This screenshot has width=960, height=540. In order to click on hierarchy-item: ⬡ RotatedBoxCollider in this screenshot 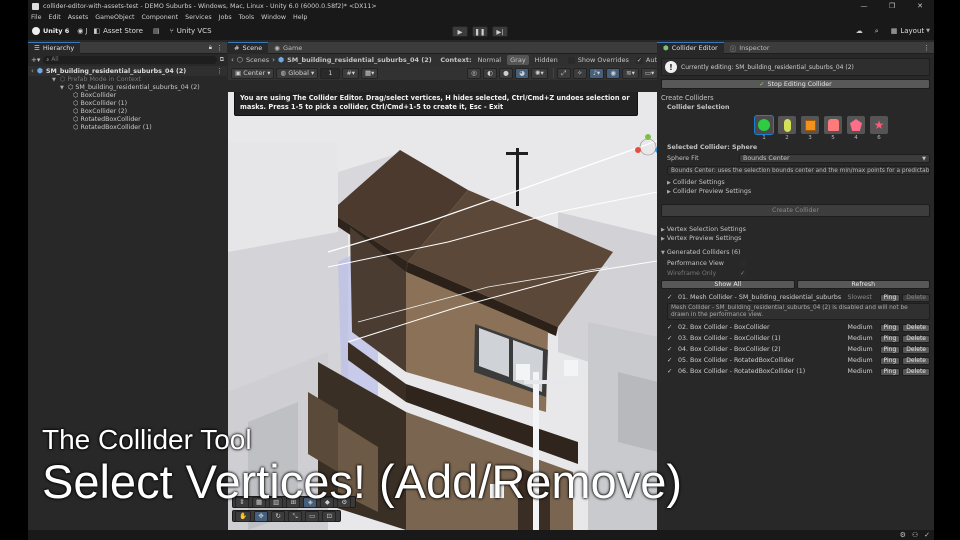, I will do `click(127, 120)`.